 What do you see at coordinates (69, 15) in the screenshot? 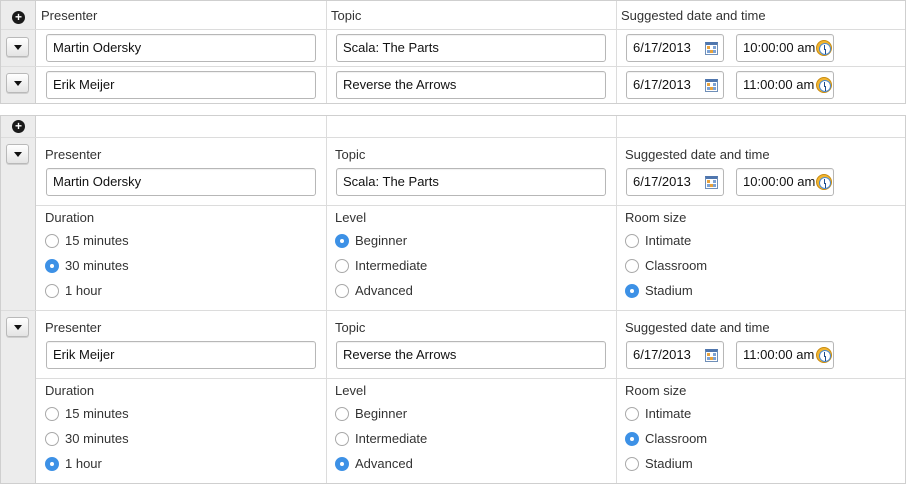
I see `column-header-presenter: Presenter` at bounding box center [69, 15].